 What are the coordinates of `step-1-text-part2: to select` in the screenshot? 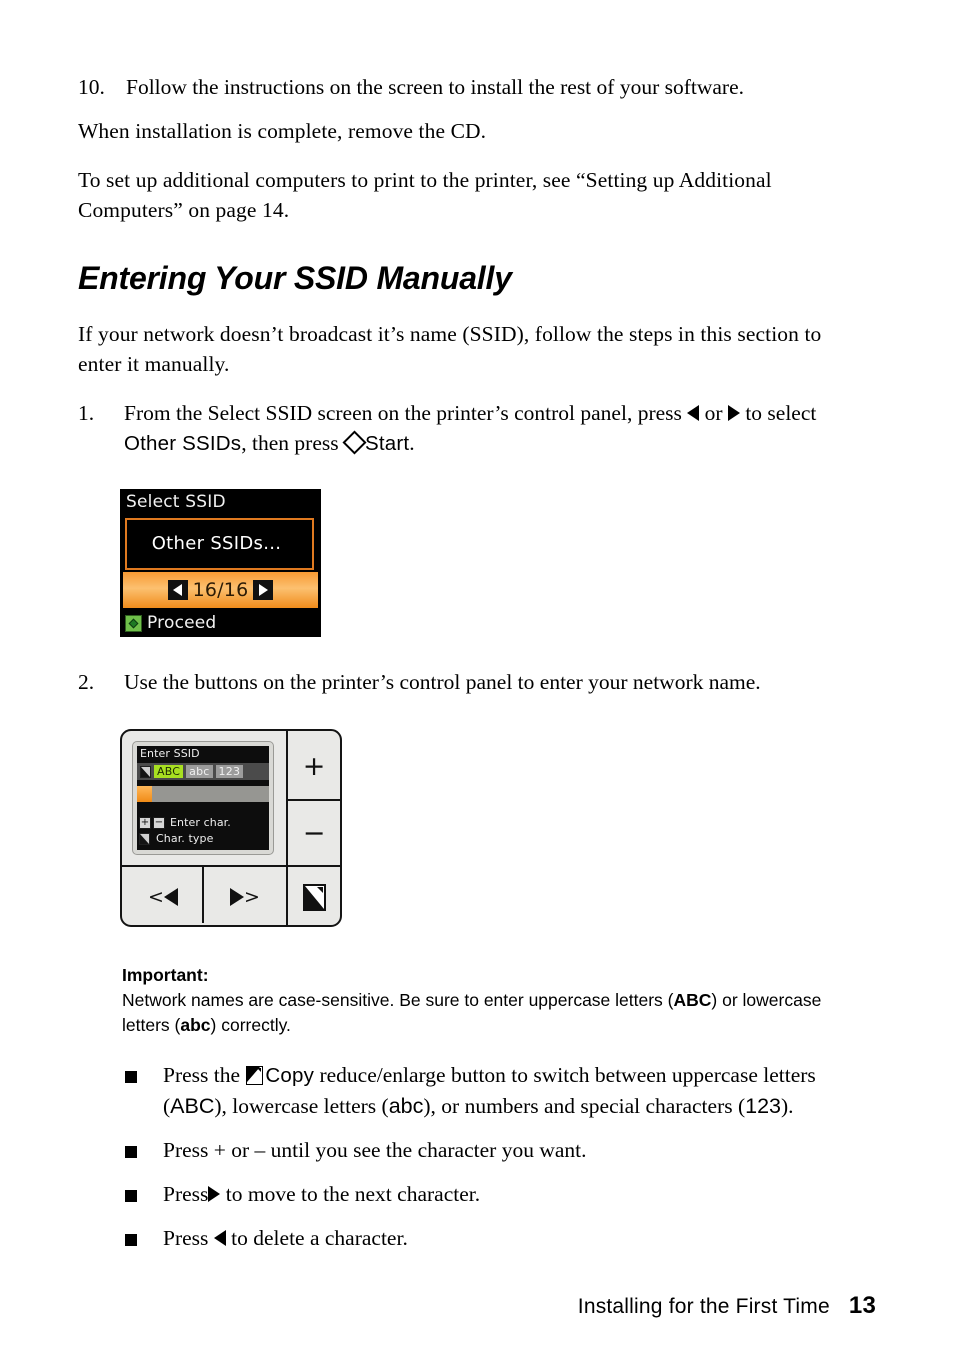 It's located at (778, 413).